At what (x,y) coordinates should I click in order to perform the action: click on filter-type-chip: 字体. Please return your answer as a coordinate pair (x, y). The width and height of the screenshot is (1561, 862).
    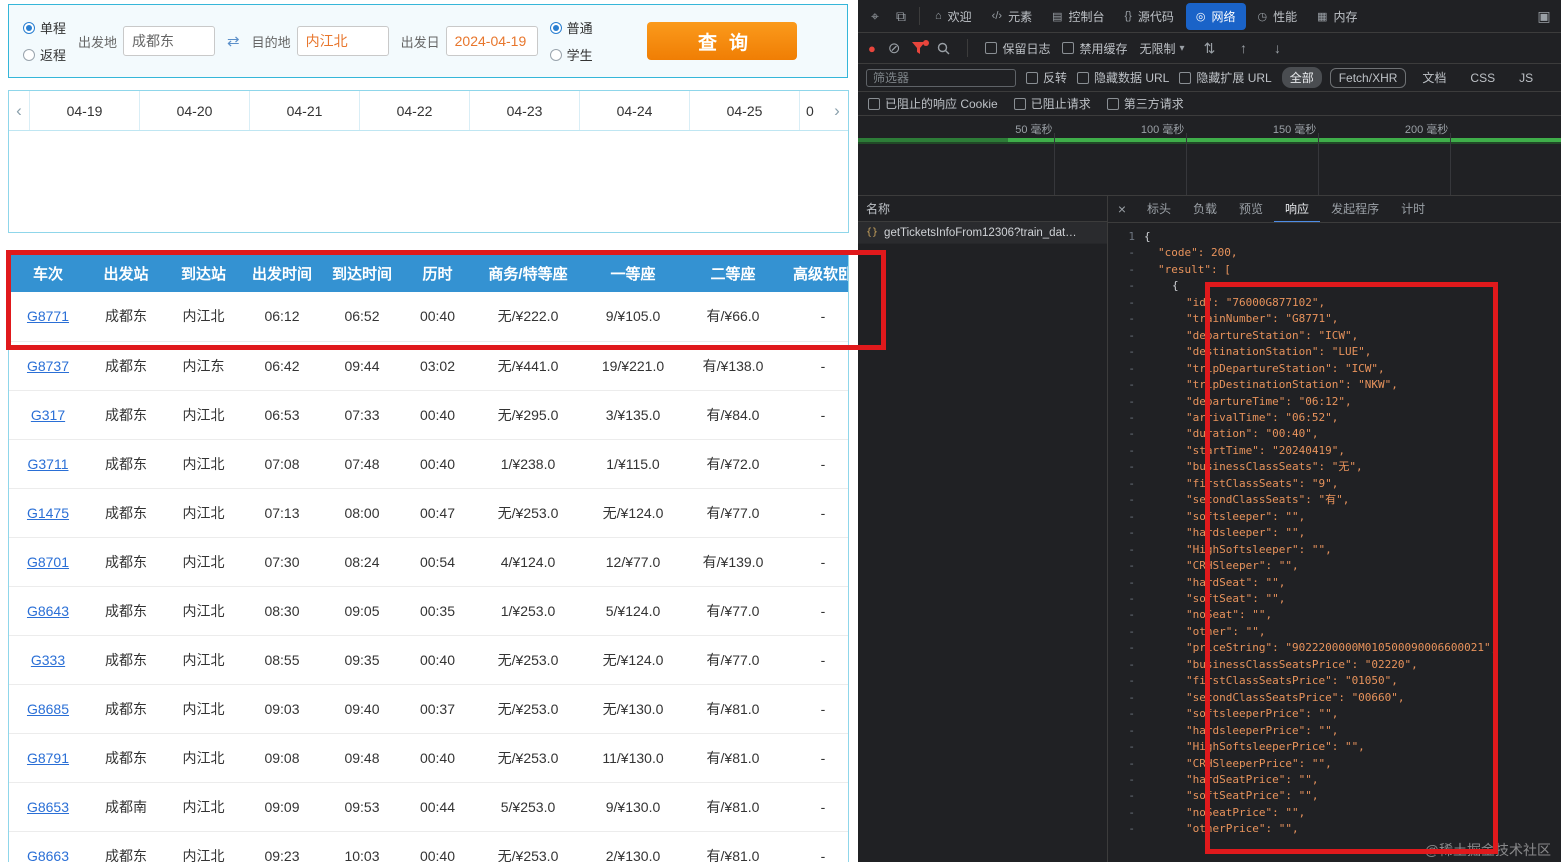
    Looking at the image, I should click on (1551, 77).